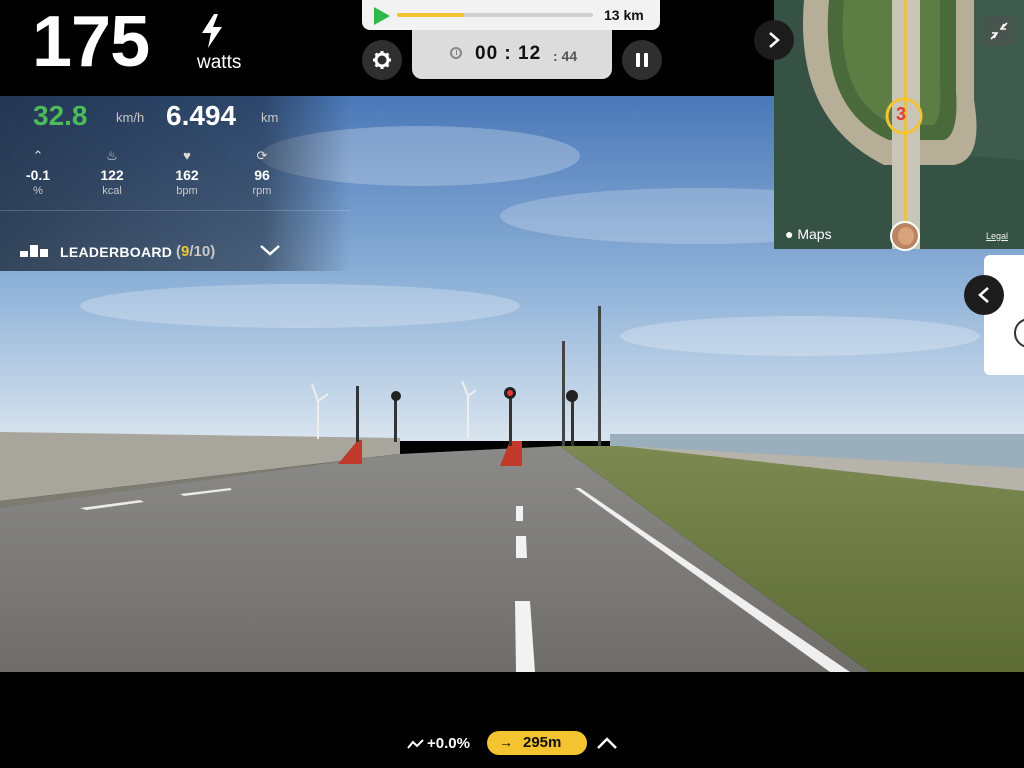 Image resolution: width=1024 pixels, height=768 pixels. Describe the element at coordinates (415, 744) in the screenshot. I see `grade-trend-icon` at that location.